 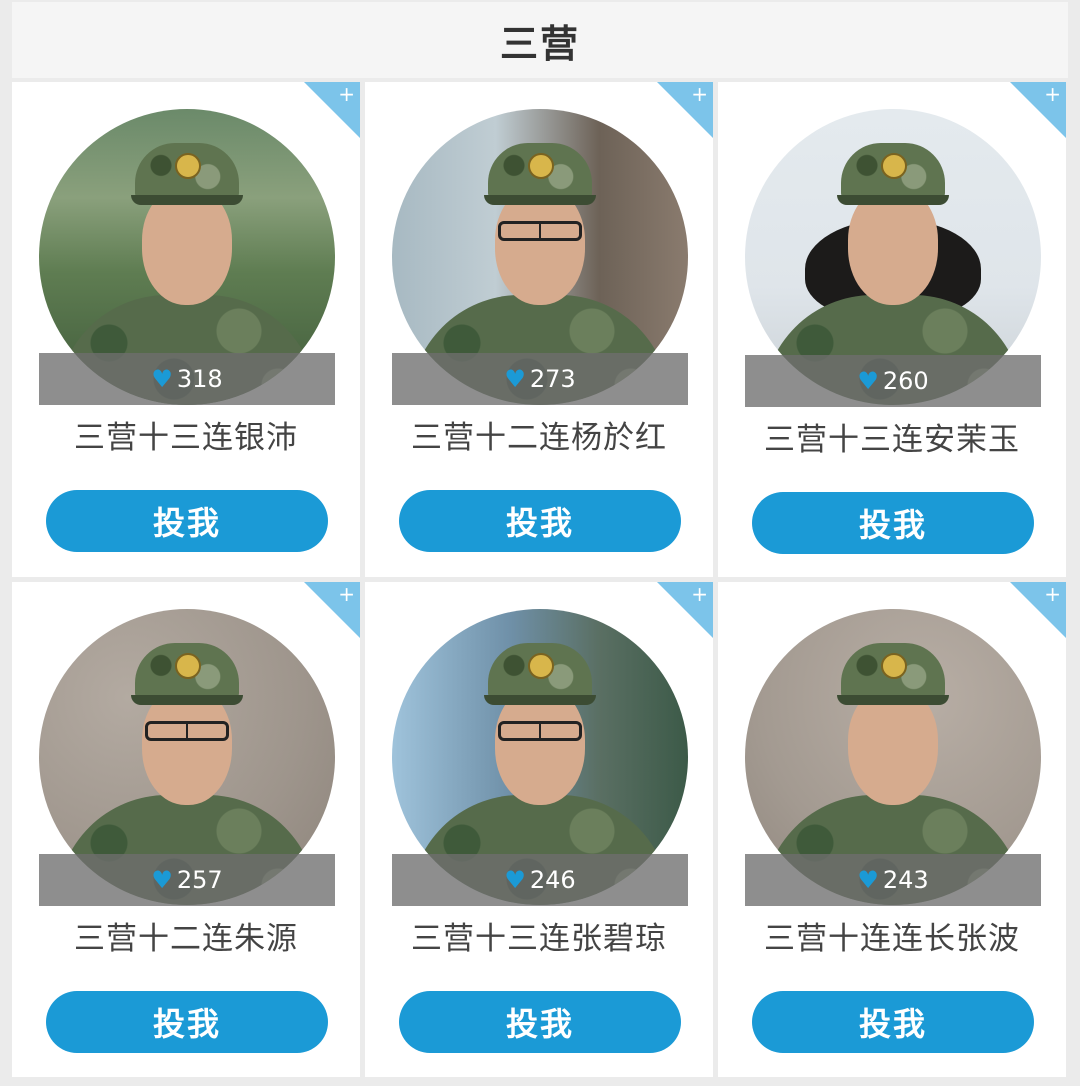 I want to click on candidate-card: + ♥ 260 三营十三连安茉玉 投我, so click(x=892, y=329).